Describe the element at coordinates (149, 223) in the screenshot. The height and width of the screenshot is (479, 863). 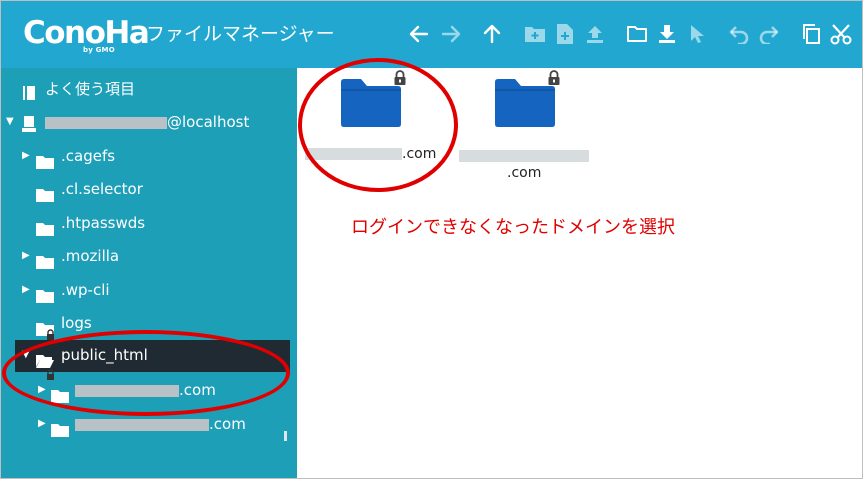
I see `sidebar-item-htpasswds: .htpasswds` at that location.